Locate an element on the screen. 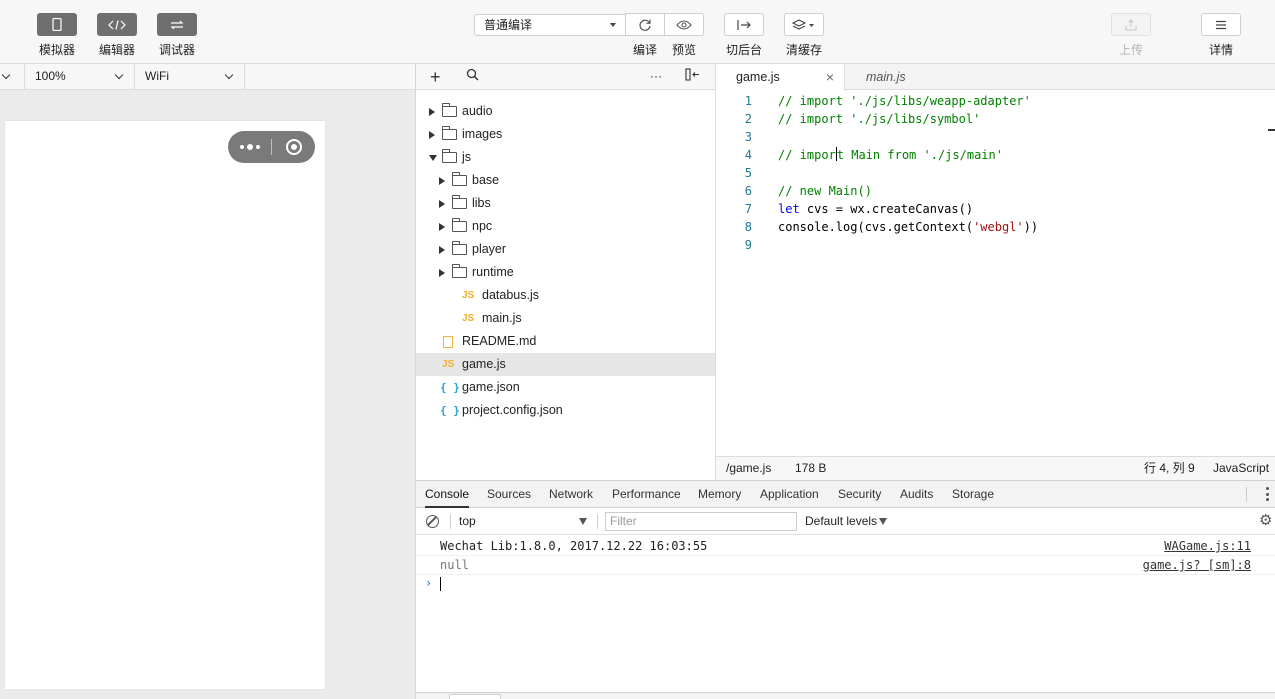 The width and height of the screenshot is (1275, 699). upload-button: 上传 is located at coordinates (1131, 35).